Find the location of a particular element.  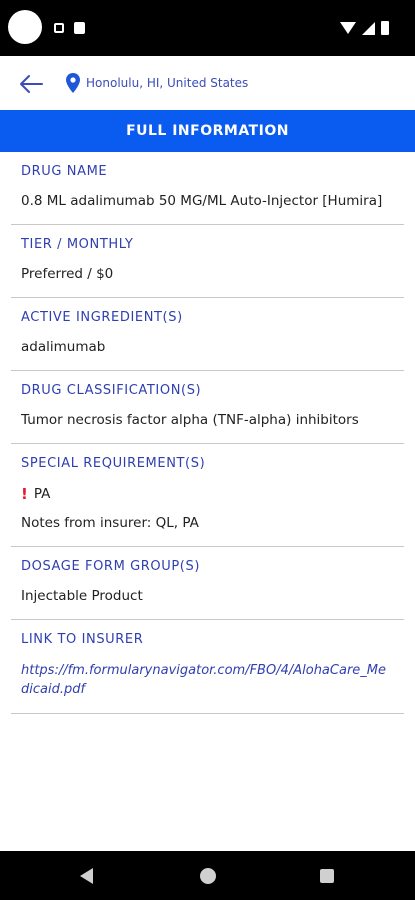

section-title: SPECIAL REQUIREMENT(S) is located at coordinates (113, 463).